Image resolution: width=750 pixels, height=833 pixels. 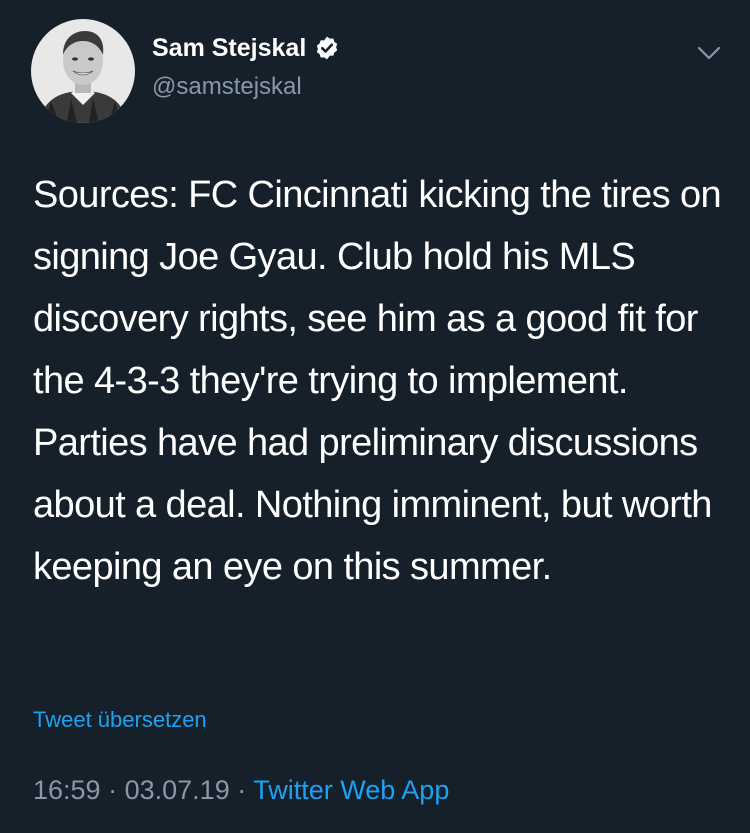 I want to click on tweet-meta: 16:59 · 03.07.19 · Twitter Web App, so click(x=241, y=790).